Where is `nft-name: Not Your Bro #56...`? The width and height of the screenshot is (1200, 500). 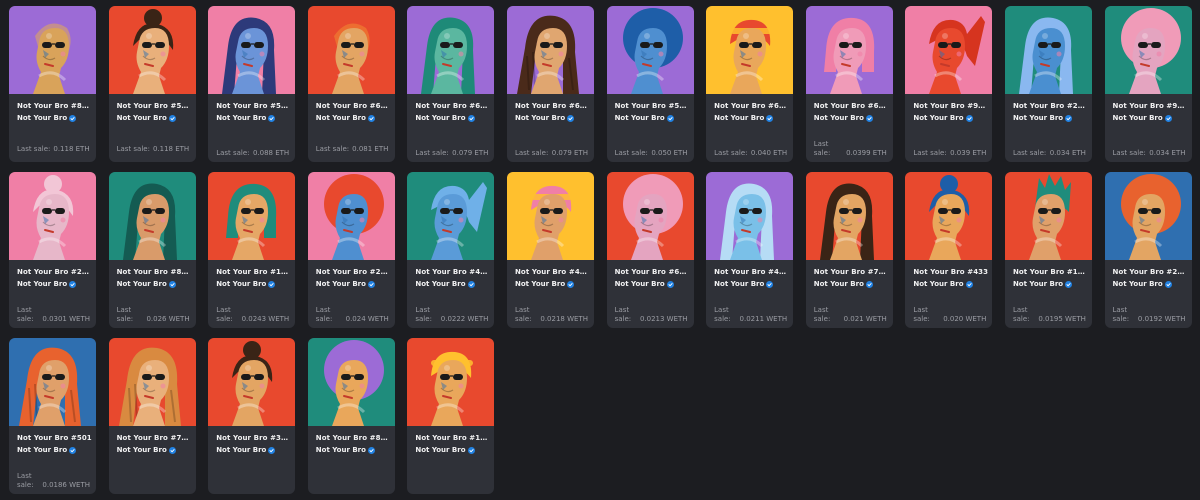 nft-name: Not Your Bro #56... is located at coordinates (253, 106).